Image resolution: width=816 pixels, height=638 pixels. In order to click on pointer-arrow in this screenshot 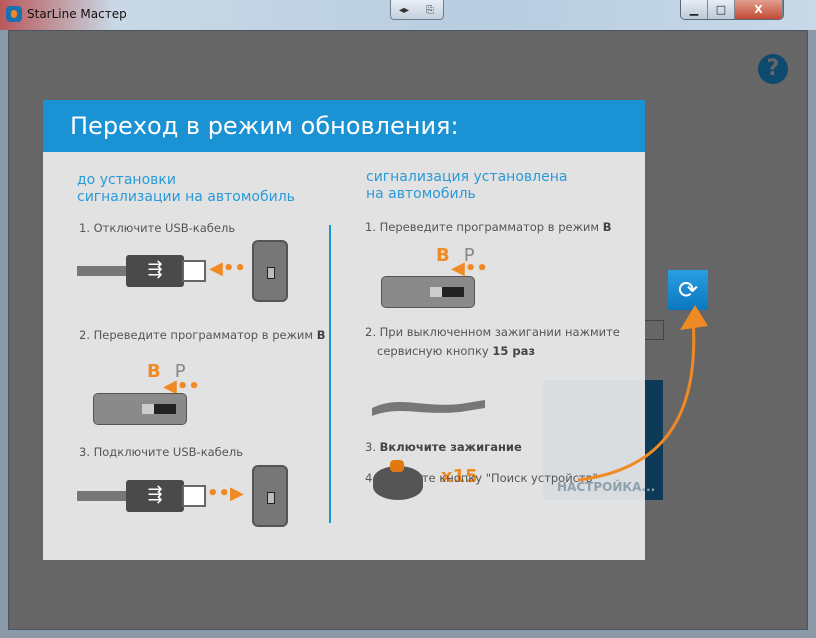, I will do `click(540, 393)`.